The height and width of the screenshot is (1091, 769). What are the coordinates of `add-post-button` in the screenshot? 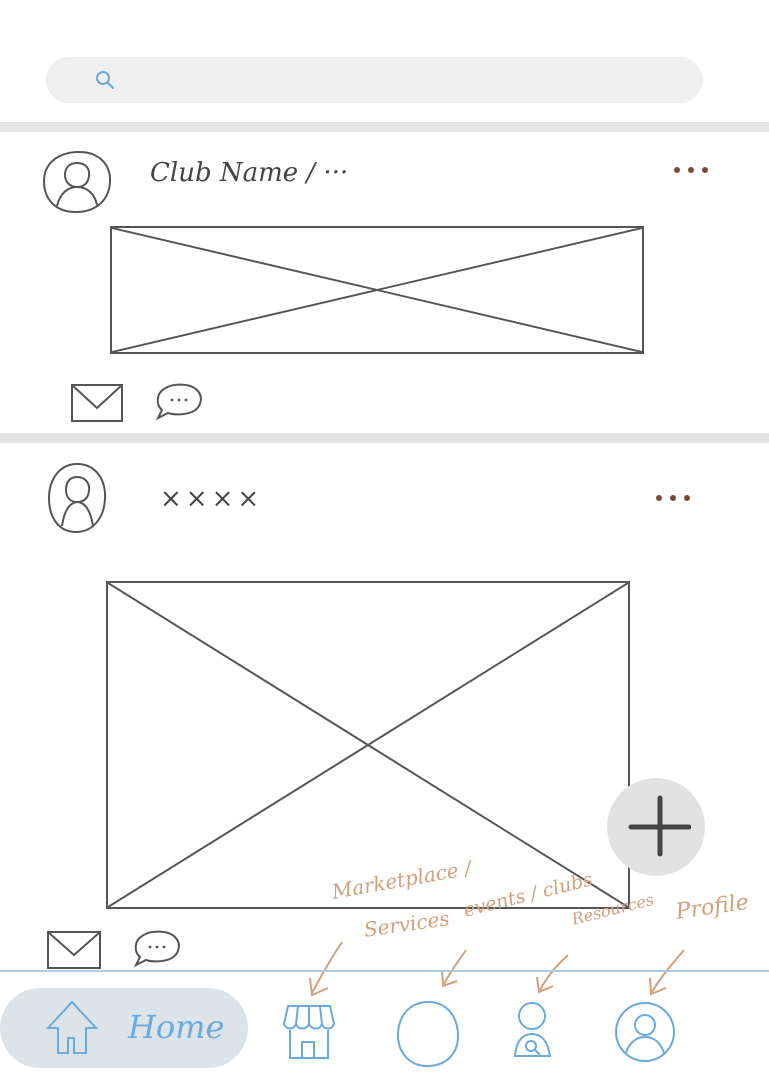 It's located at (656, 827).